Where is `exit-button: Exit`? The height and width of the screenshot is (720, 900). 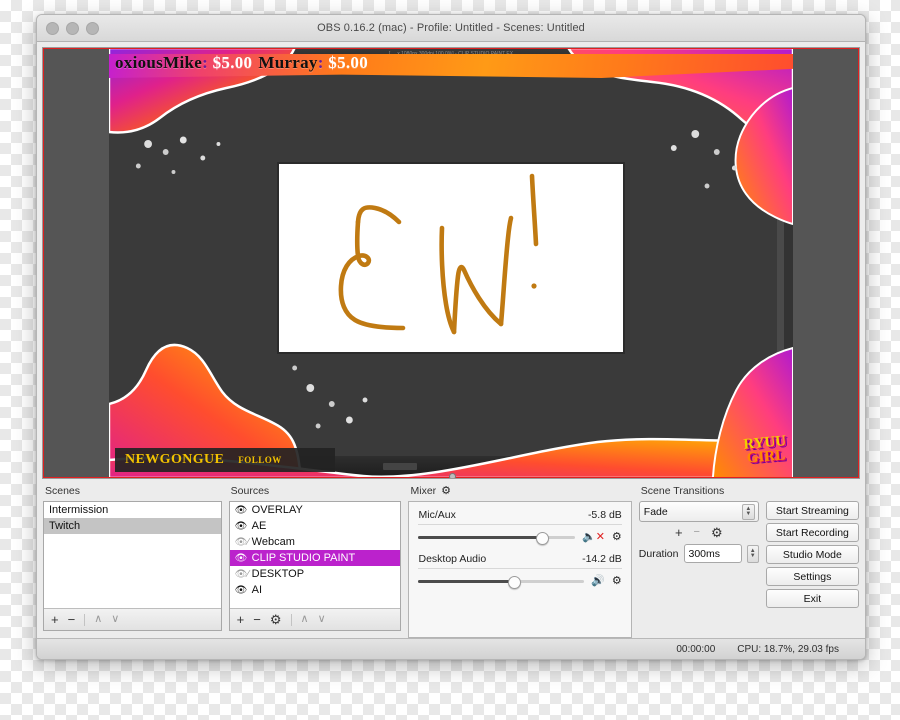 exit-button: Exit is located at coordinates (812, 598).